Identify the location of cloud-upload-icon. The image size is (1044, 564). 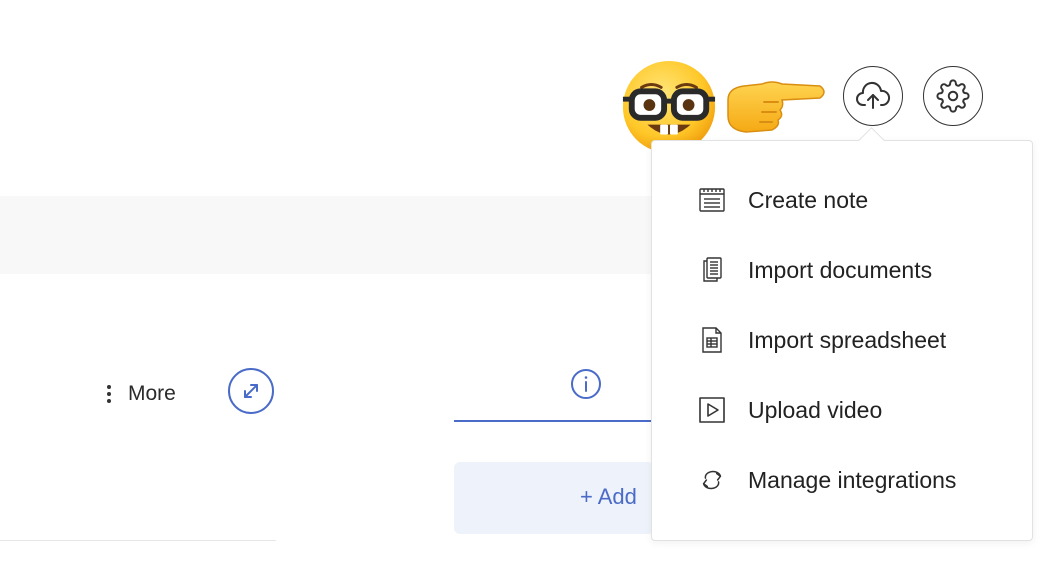
(873, 95).